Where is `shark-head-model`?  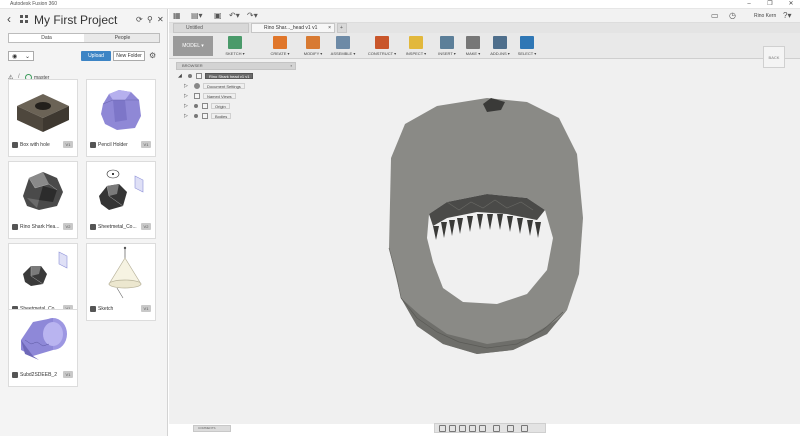 shark-head-model is located at coordinates (485, 229).